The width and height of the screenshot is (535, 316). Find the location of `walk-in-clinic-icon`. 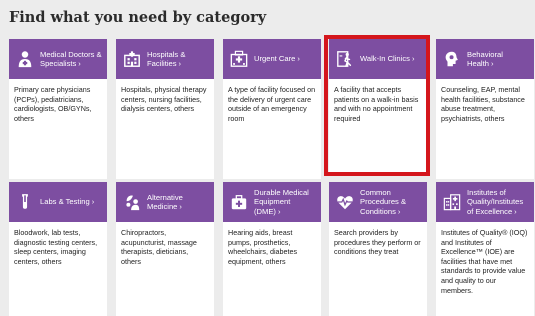

walk-in-clinic-icon is located at coordinates (345, 59).